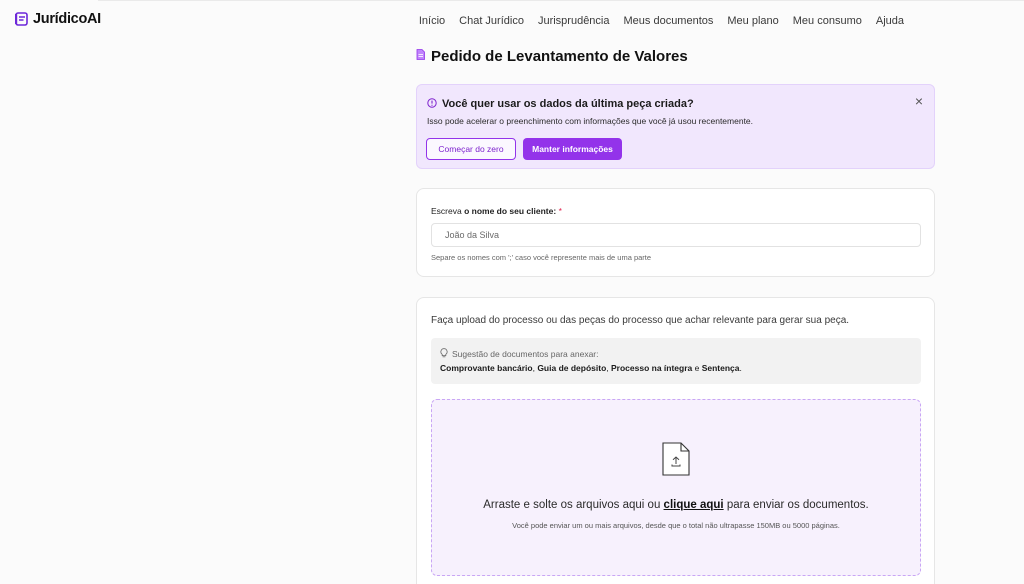 The width and height of the screenshot is (1024, 584). I want to click on required-mark: *, so click(560, 211).